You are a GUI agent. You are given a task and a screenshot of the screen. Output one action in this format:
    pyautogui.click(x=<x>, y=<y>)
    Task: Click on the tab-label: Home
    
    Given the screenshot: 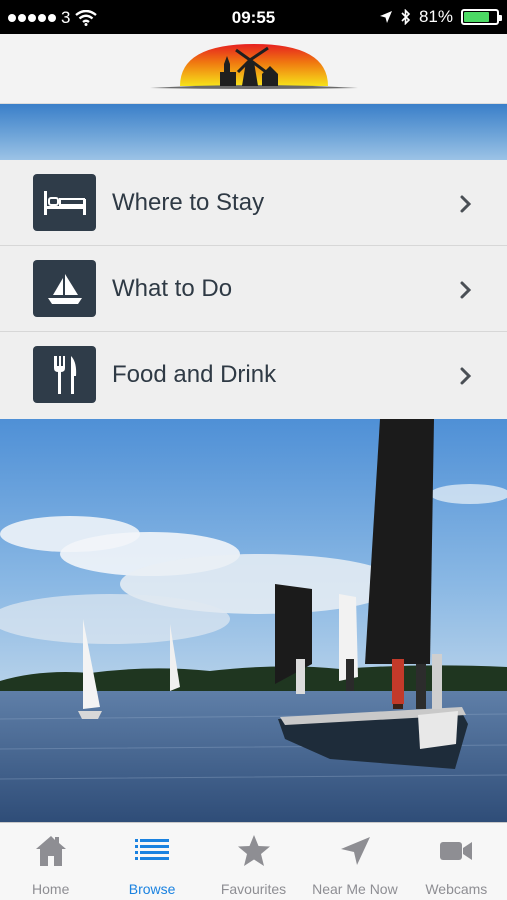 What is the action you would take?
    pyautogui.click(x=51, y=889)
    